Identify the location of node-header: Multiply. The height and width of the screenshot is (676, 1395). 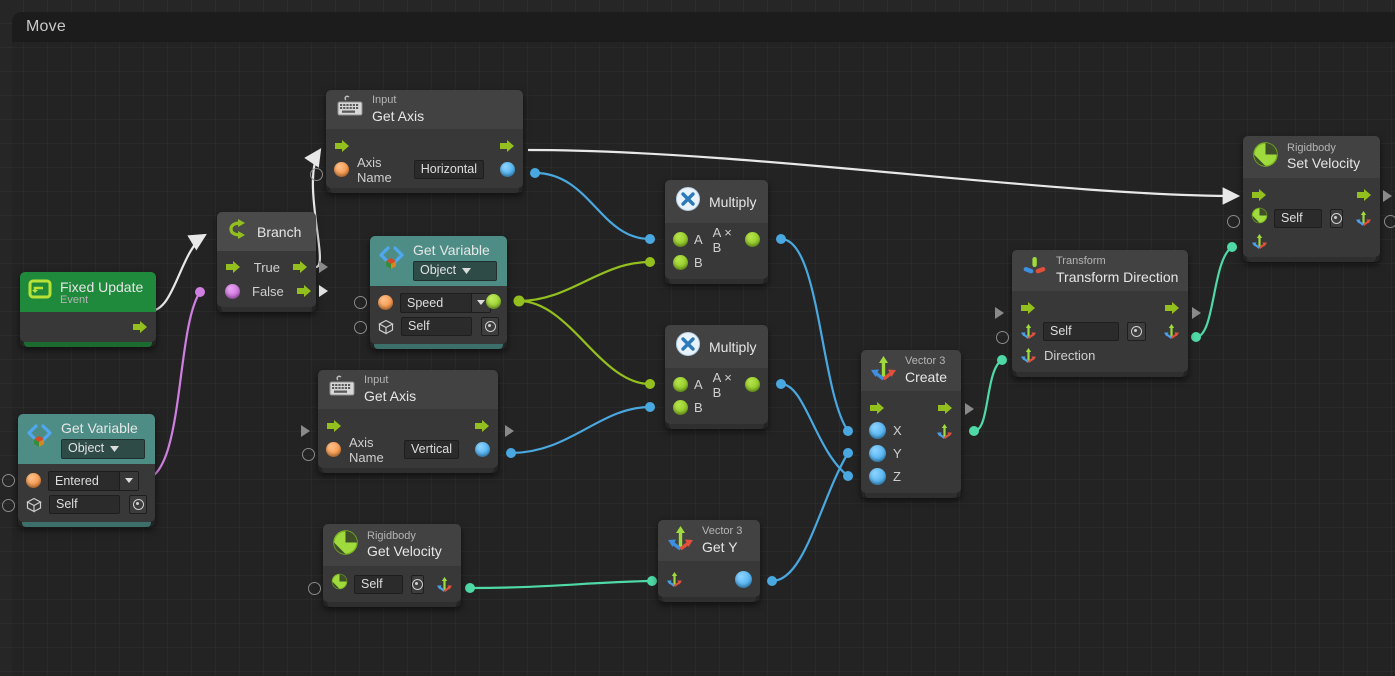
(716, 201).